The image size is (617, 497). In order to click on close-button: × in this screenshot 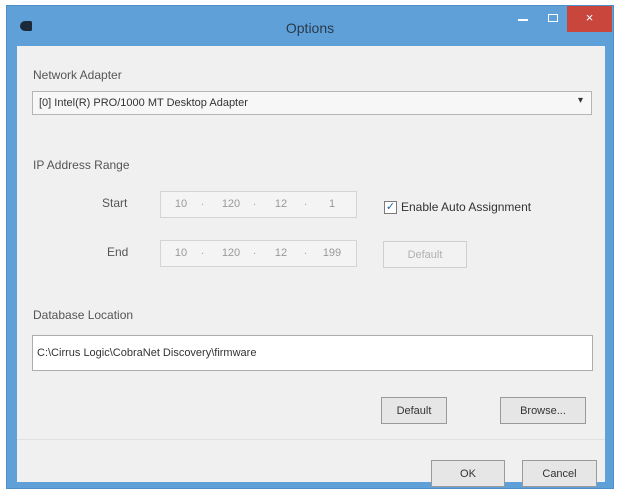, I will do `click(589, 19)`.